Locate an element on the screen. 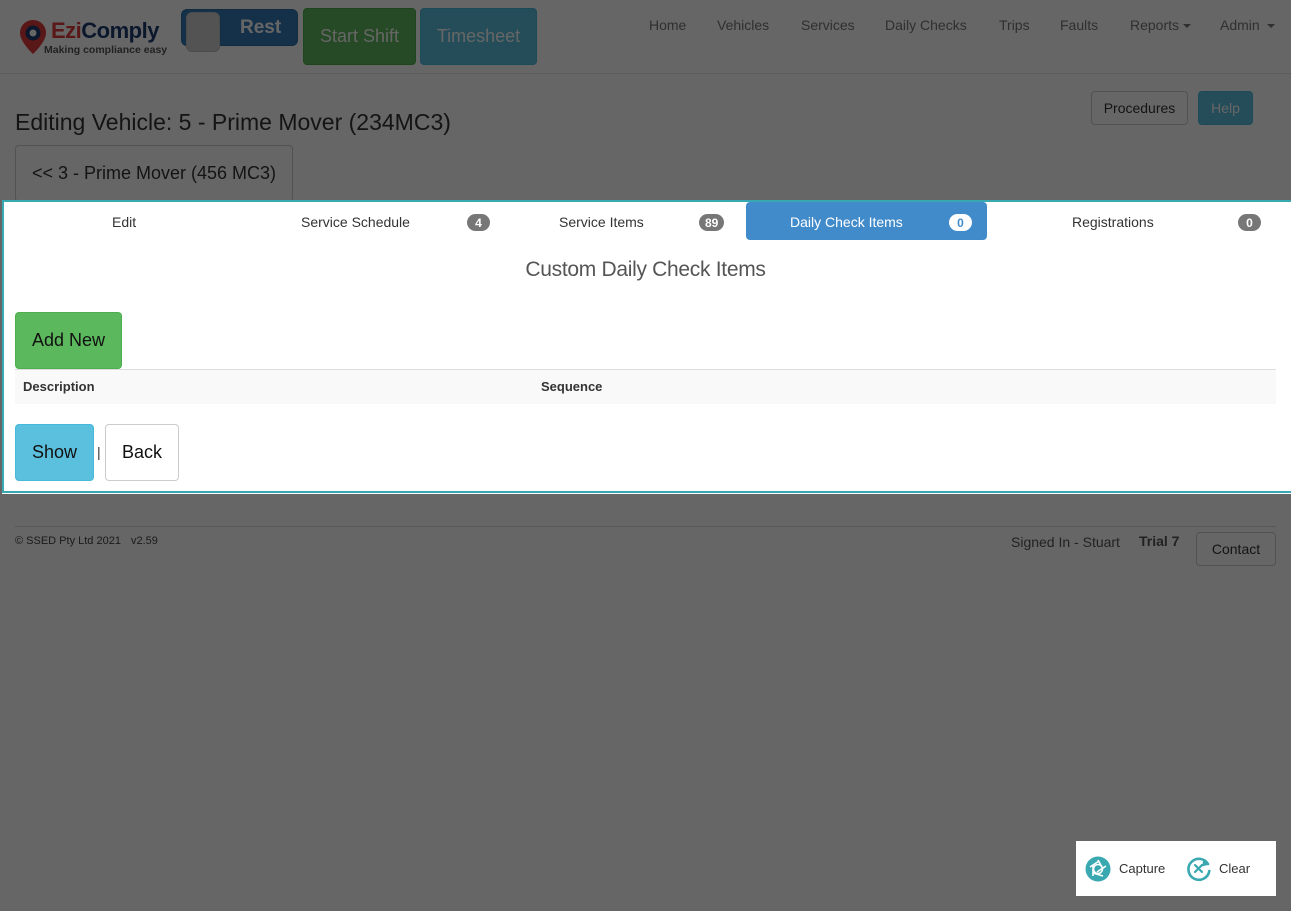 This screenshot has width=1291, height=911. version-text: v2.59 is located at coordinates (144, 541).